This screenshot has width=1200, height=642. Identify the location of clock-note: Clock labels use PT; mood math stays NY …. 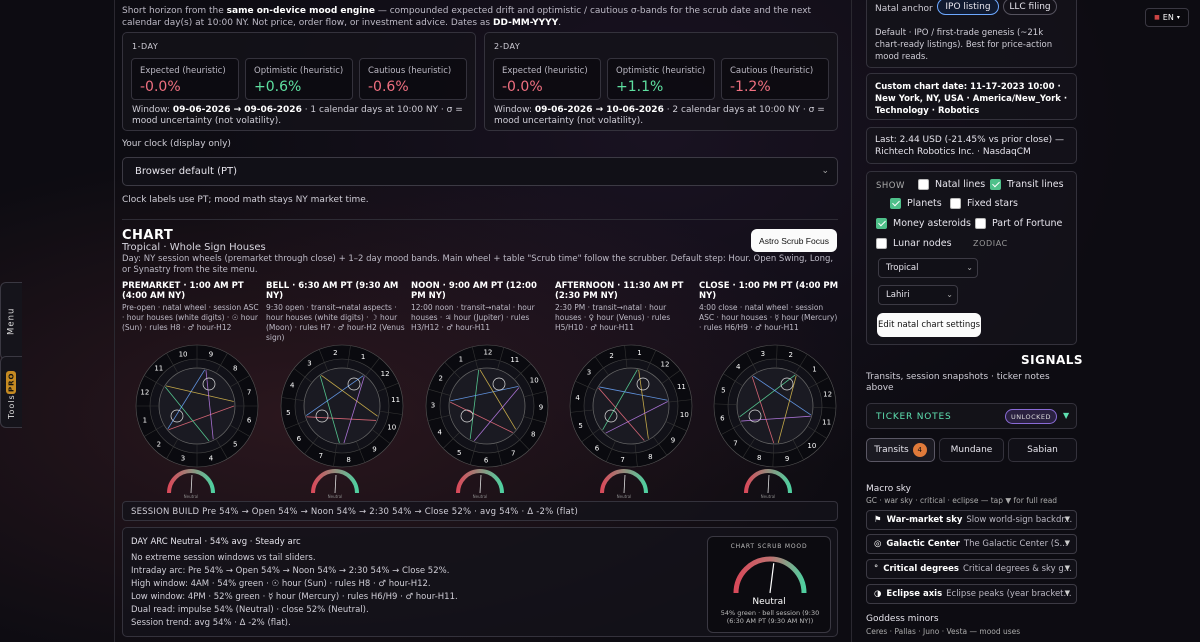
(245, 200).